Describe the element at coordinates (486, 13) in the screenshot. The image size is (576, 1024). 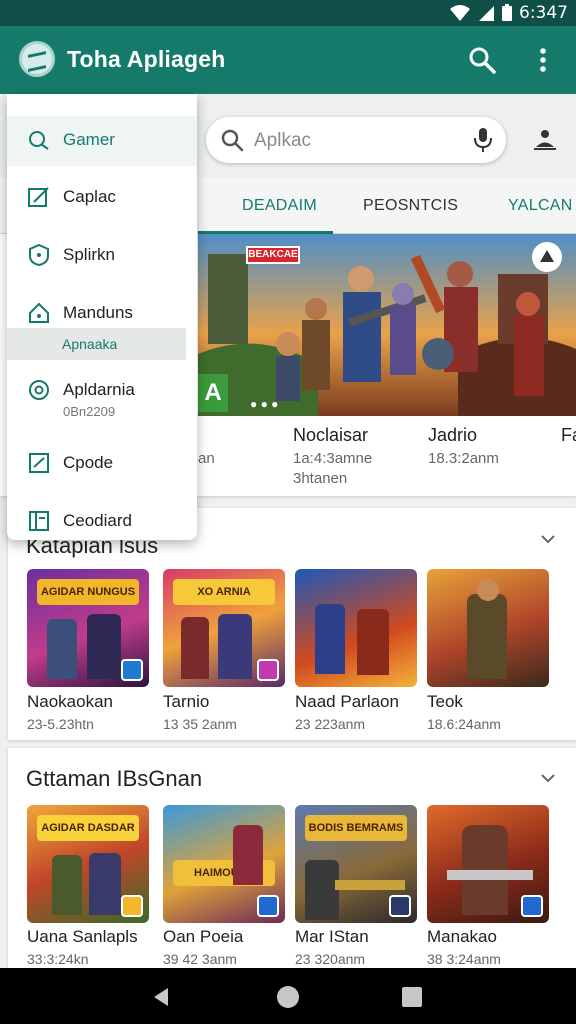
I see `signal-icon` at that location.